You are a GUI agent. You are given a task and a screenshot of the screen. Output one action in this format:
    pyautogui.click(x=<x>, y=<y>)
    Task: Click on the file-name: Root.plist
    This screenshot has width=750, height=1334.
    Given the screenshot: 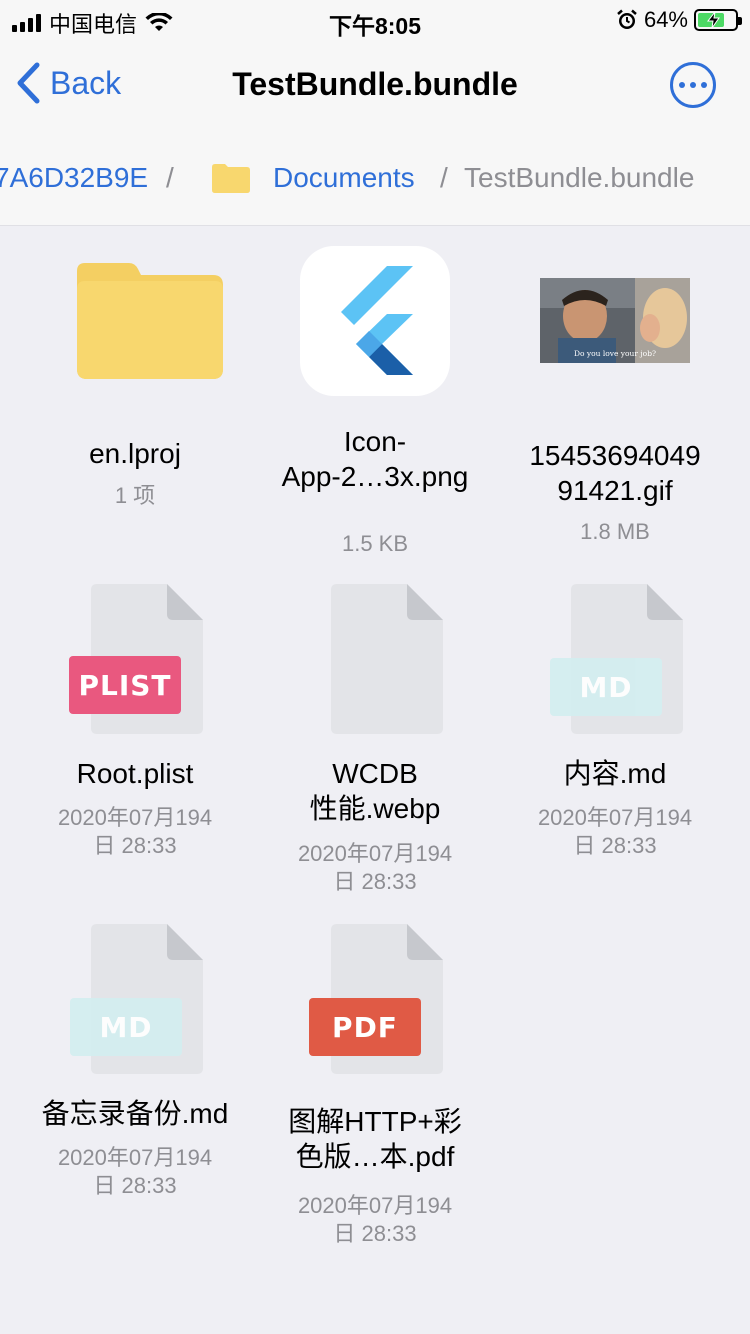 What is the action you would take?
    pyautogui.click(x=135, y=773)
    